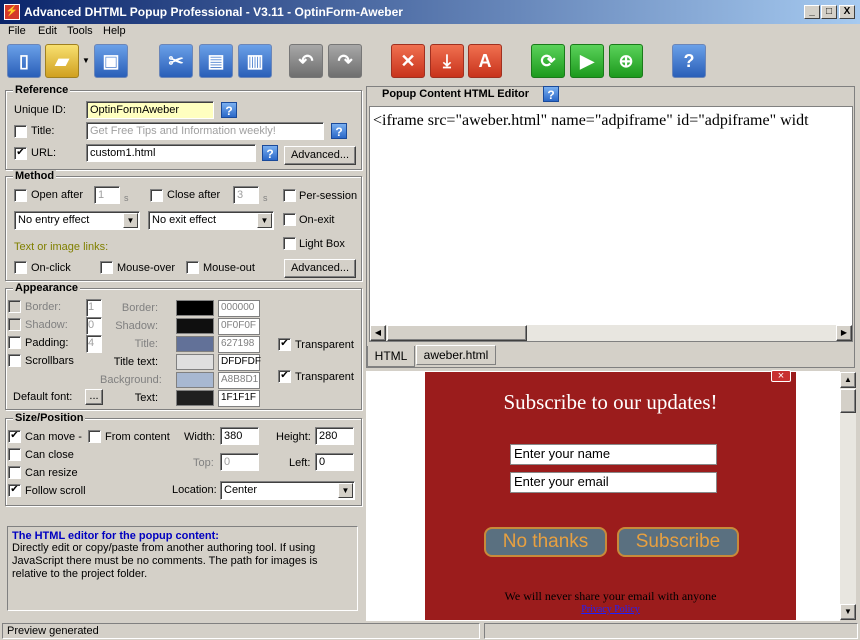 This screenshot has height=640, width=860. What do you see at coordinates (485, 61) in the screenshot?
I see `font-icon: A` at bounding box center [485, 61].